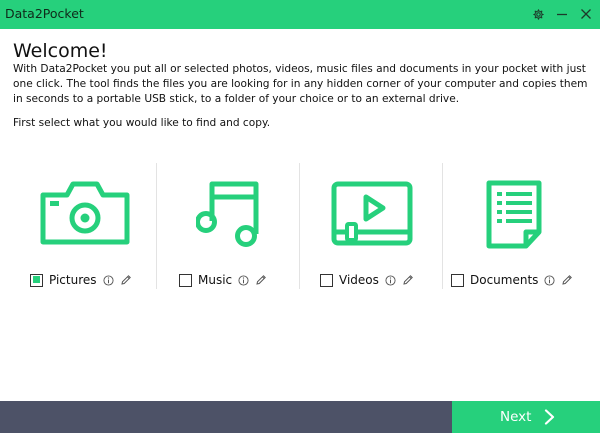 This screenshot has height=433, width=600. What do you see at coordinates (359, 280) in the screenshot?
I see `videos-label: Videos` at bounding box center [359, 280].